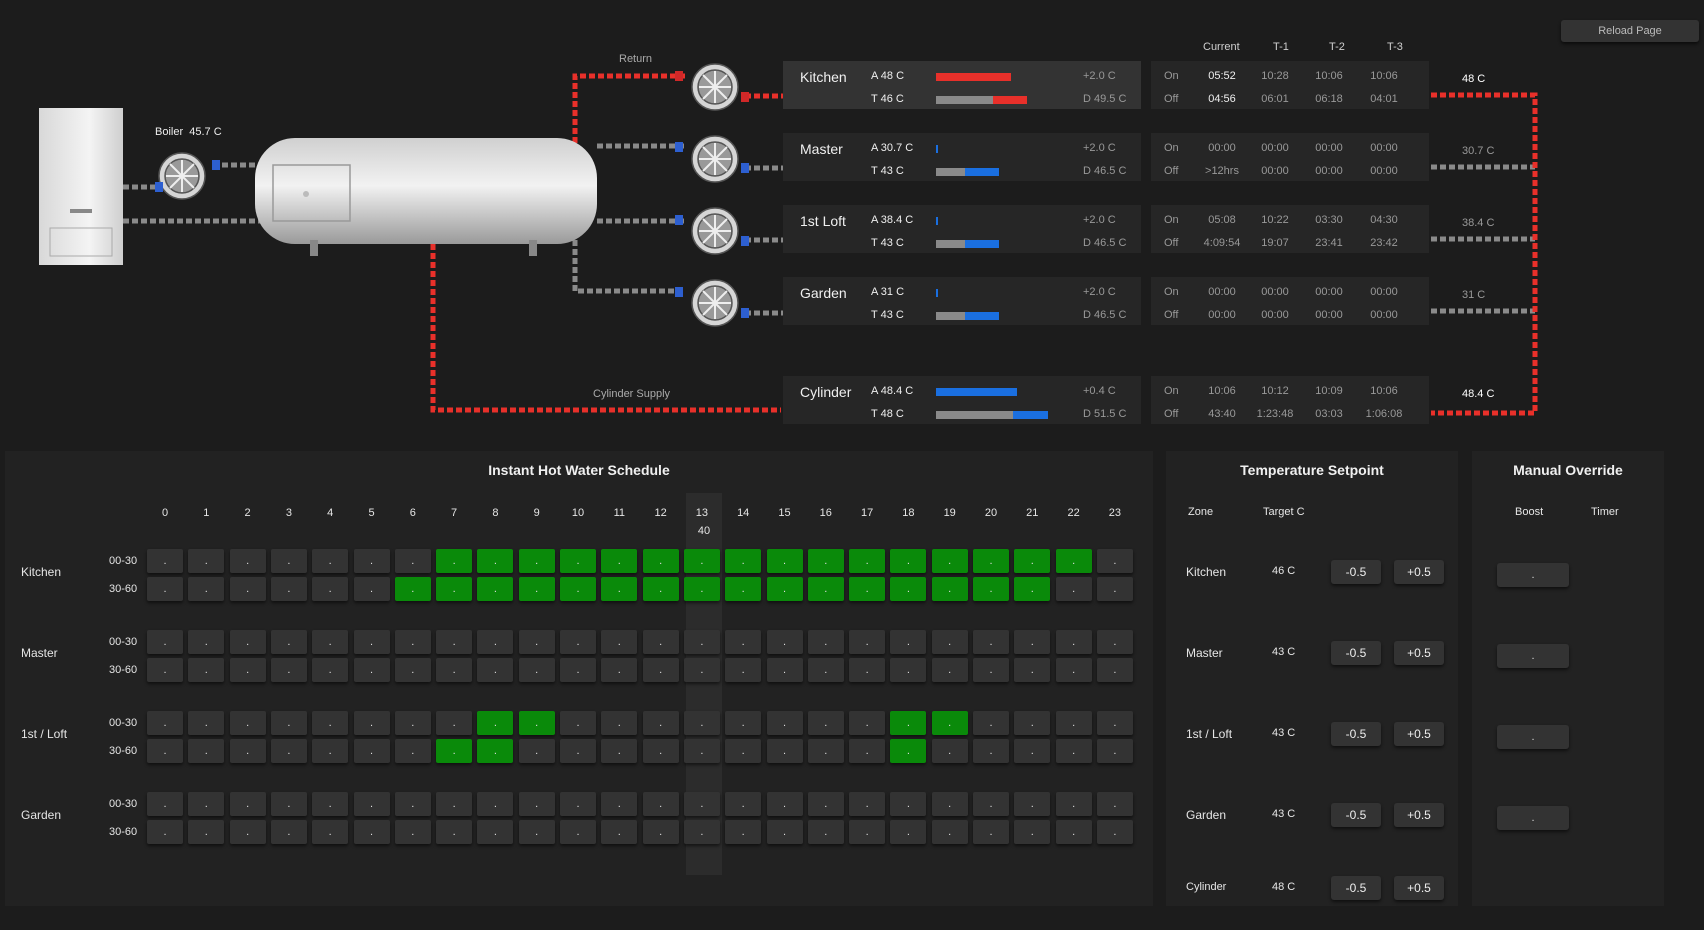 The height and width of the screenshot is (930, 1704). Describe the element at coordinates (1419, 653) in the screenshot. I see `increase-setpoint-button: +0.5` at that location.